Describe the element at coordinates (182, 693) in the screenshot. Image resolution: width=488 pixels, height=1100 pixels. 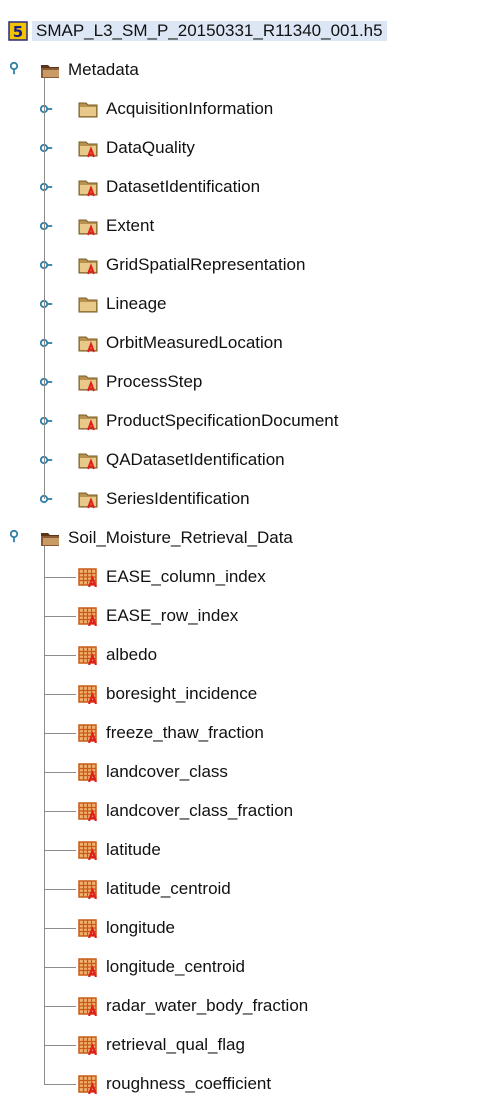
I see `dataset-label: boresight_incidence` at that location.